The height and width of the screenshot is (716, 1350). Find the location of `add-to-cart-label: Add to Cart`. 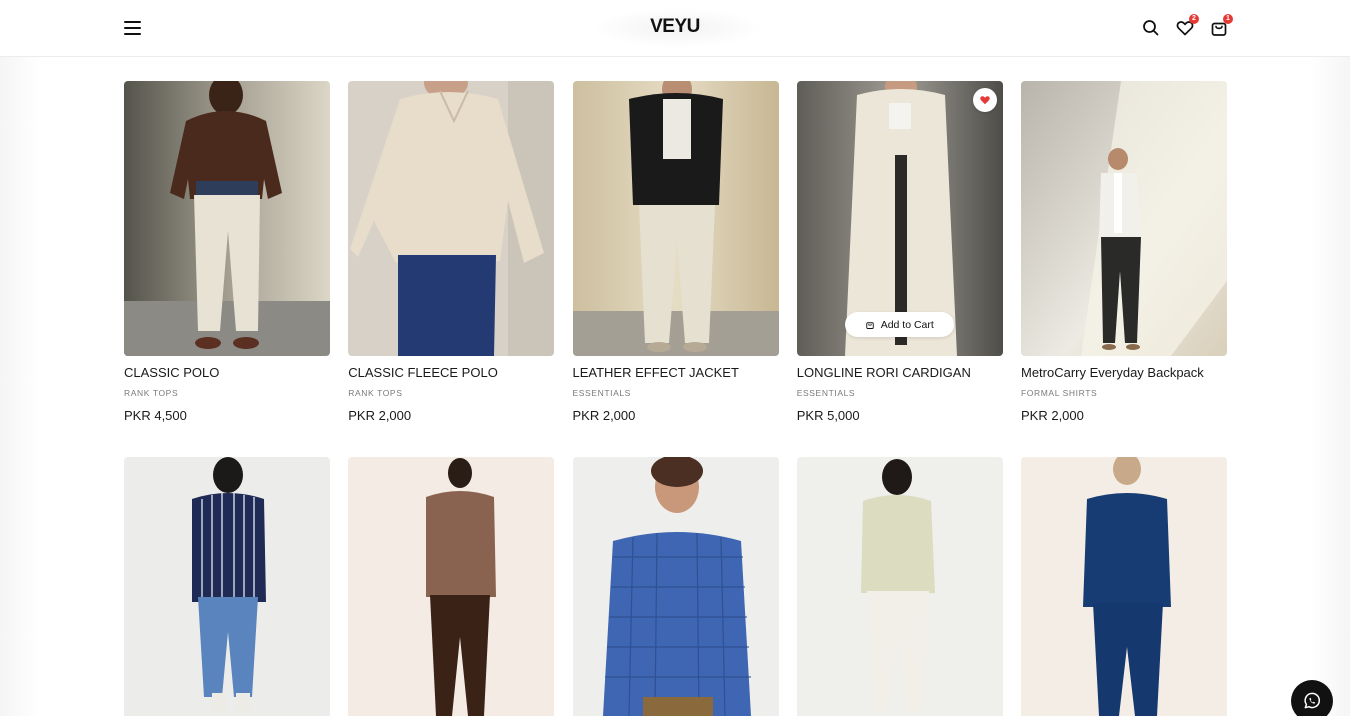

add-to-cart-label: Add to Cart is located at coordinates (907, 324).